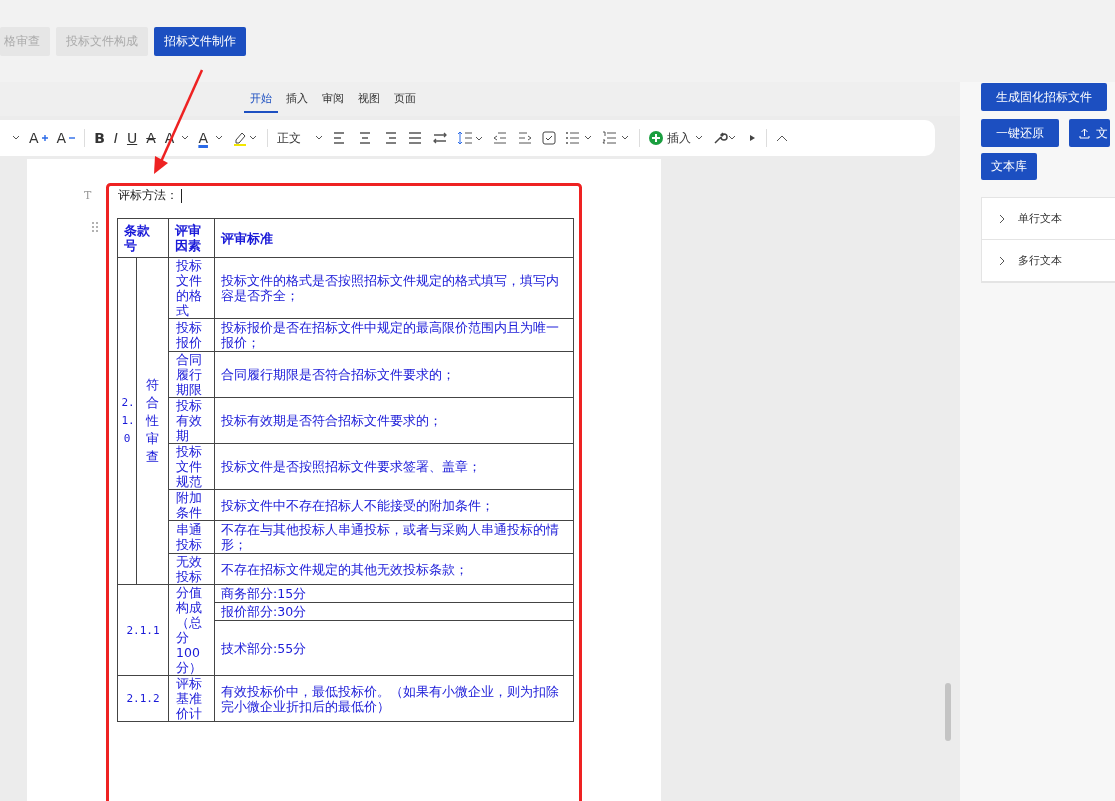 Image resolution: width=1115 pixels, height=801 pixels. Describe the element at coordinates (1084, 133) in the screenshot. I see `upload-icon` at that location.